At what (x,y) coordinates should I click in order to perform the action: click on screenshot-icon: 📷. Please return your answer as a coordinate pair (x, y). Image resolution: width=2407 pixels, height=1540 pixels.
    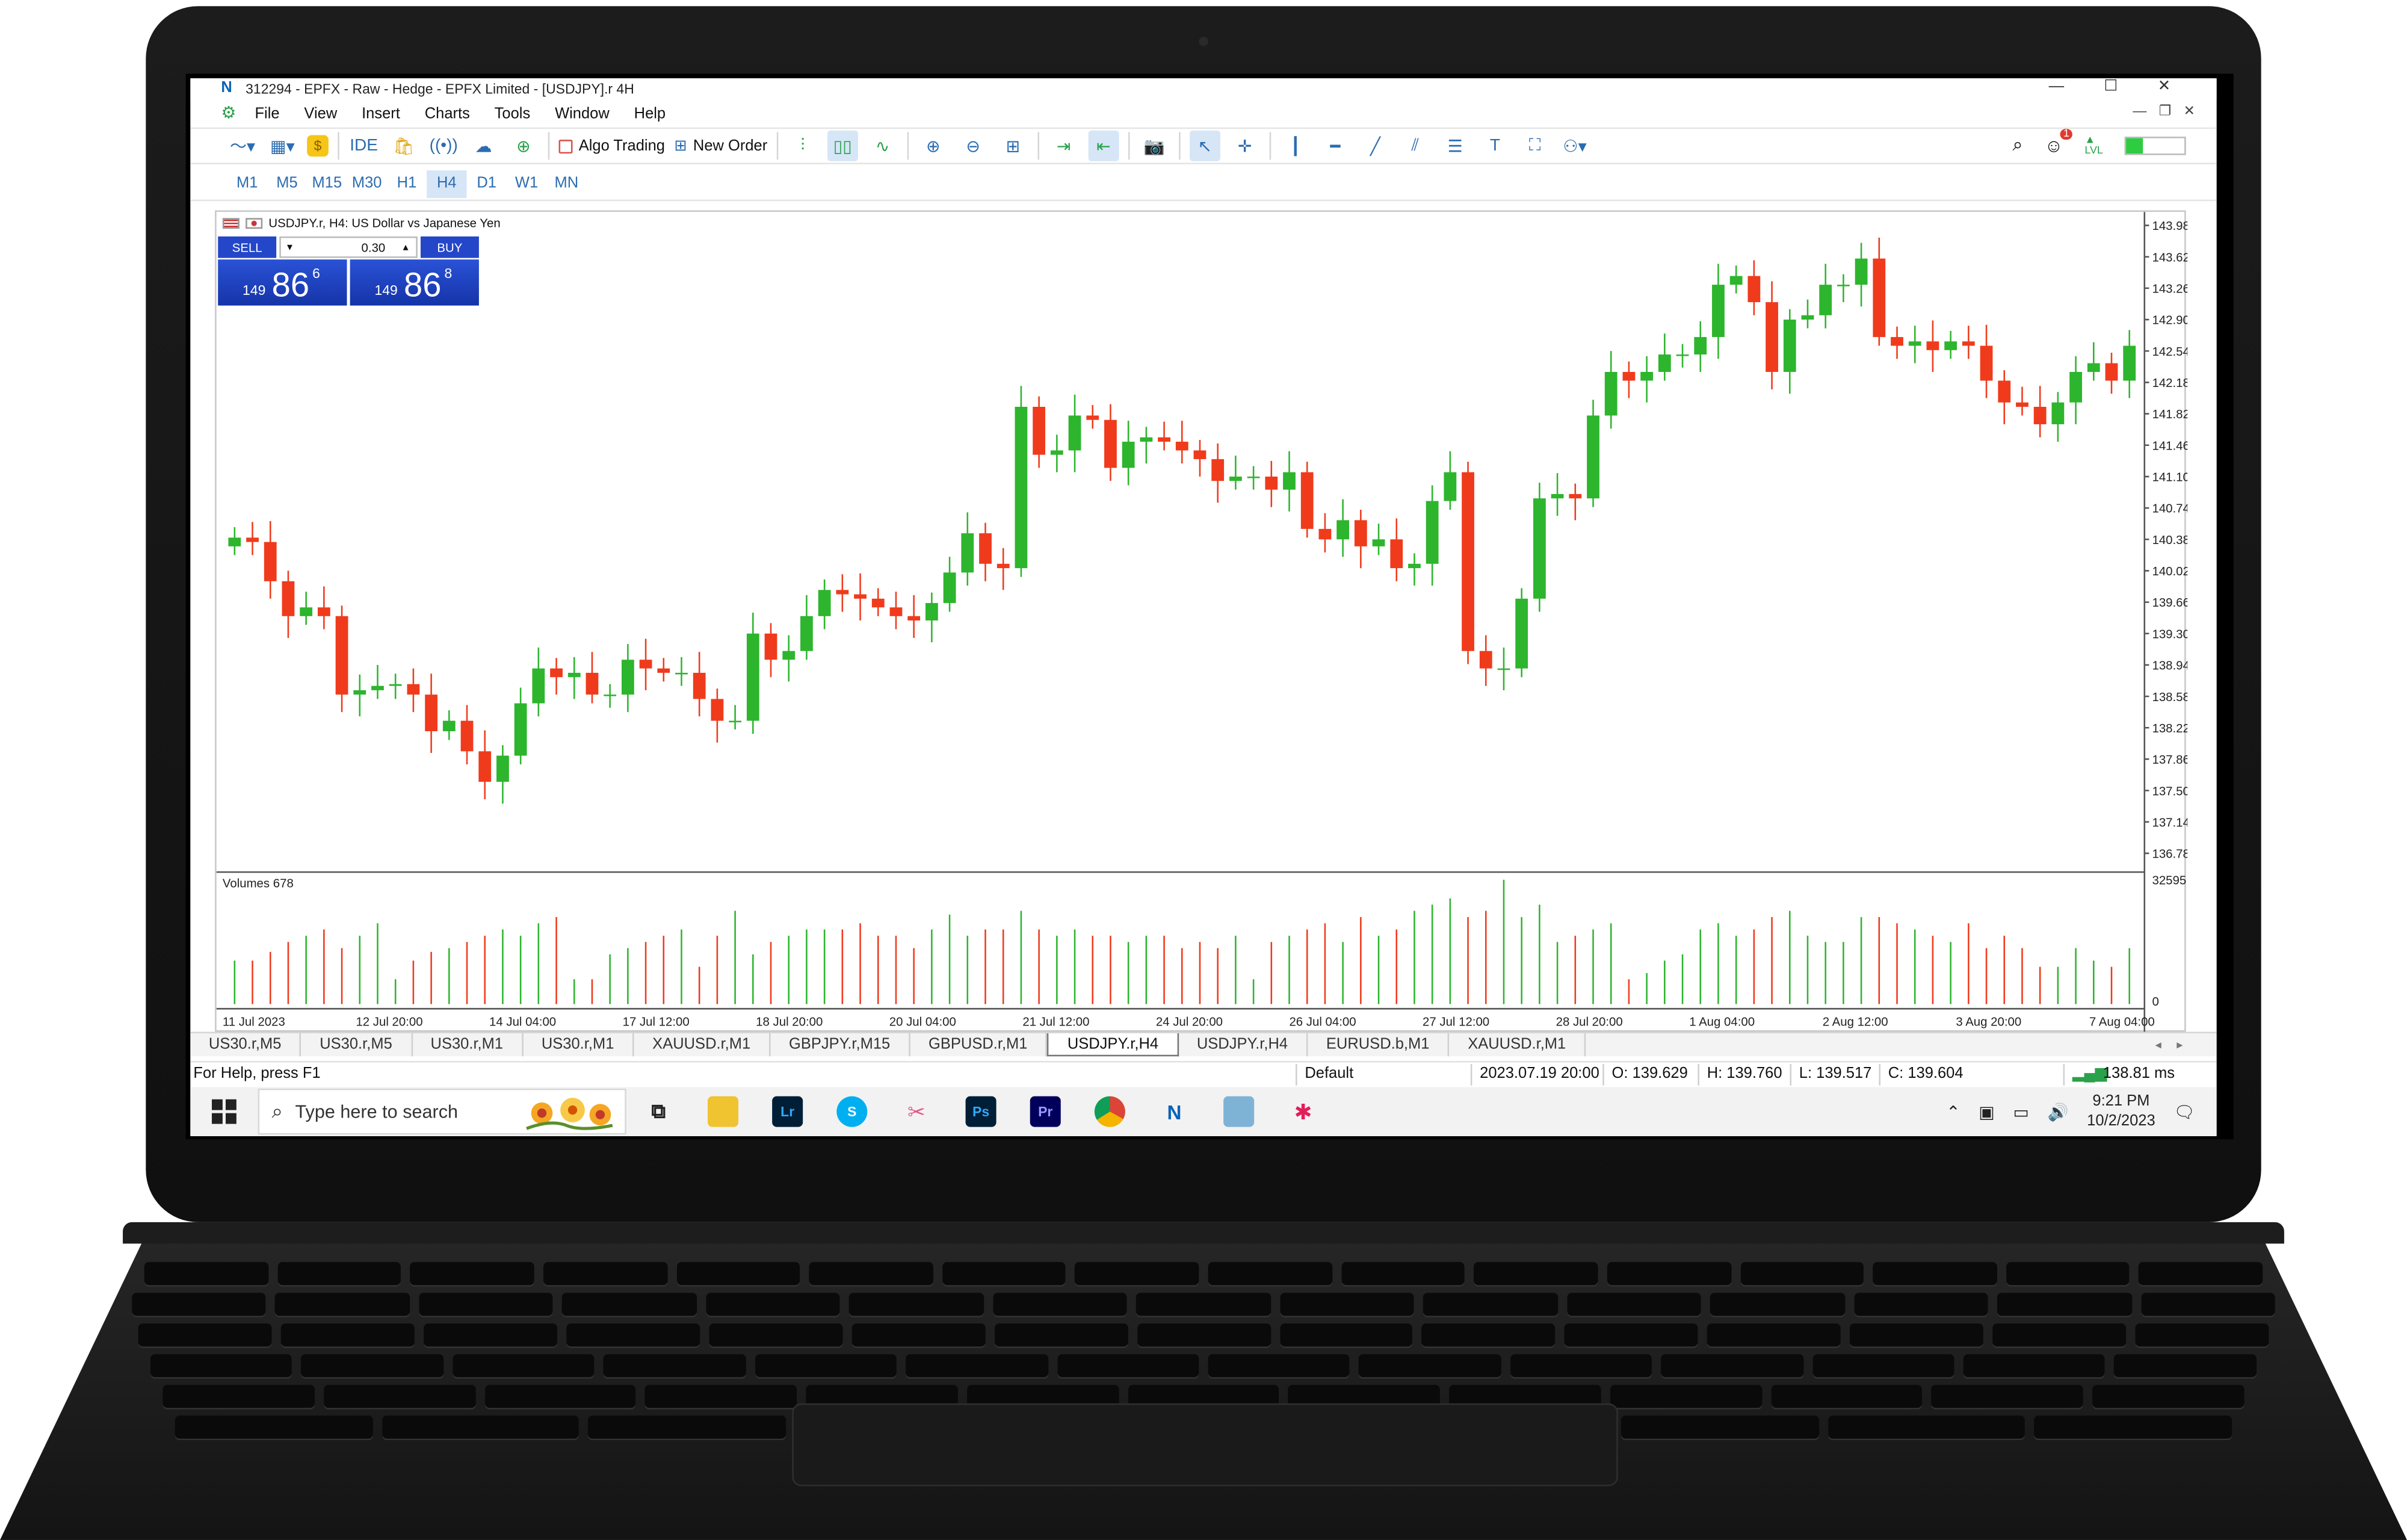
    Looking at the image, I should click on (1154, 146).